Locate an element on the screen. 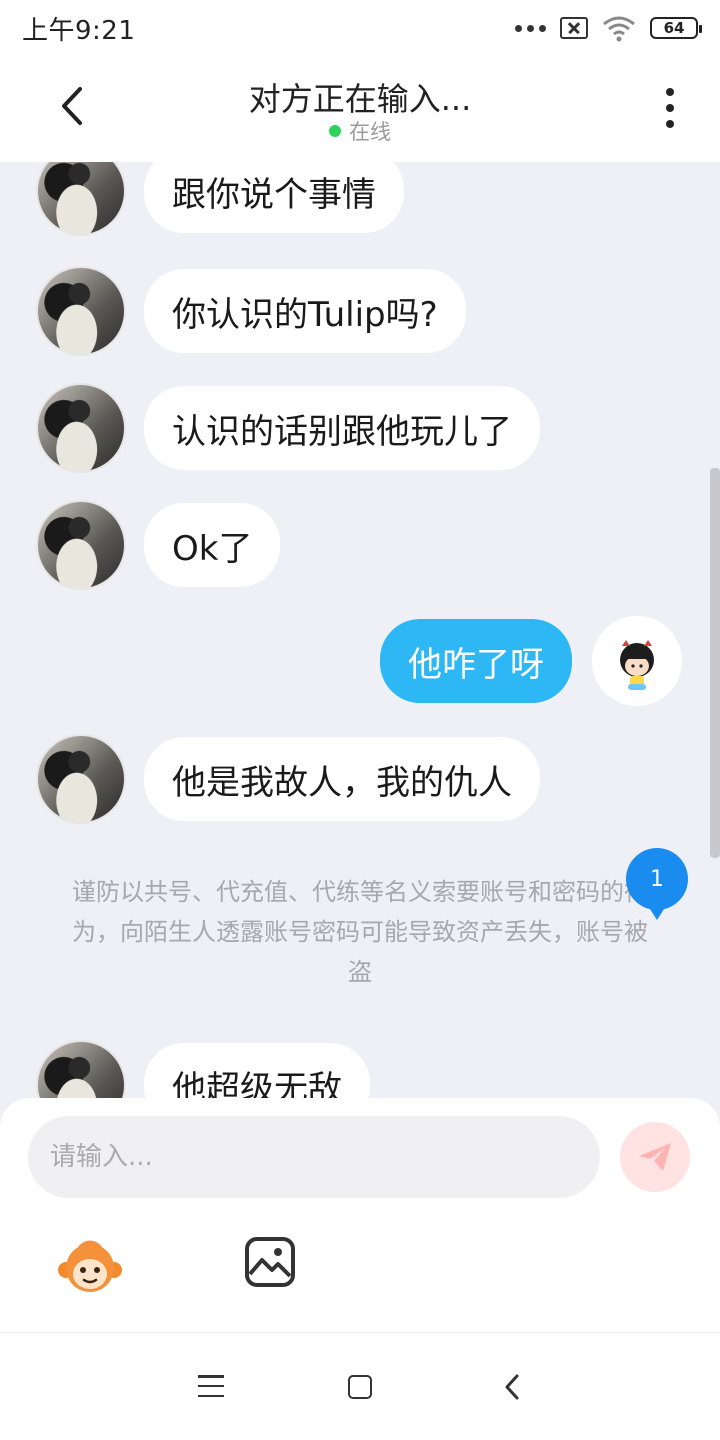 This screenshot has width=720, height=1440. online-status: 在线 is located at coordinates (360, 131).